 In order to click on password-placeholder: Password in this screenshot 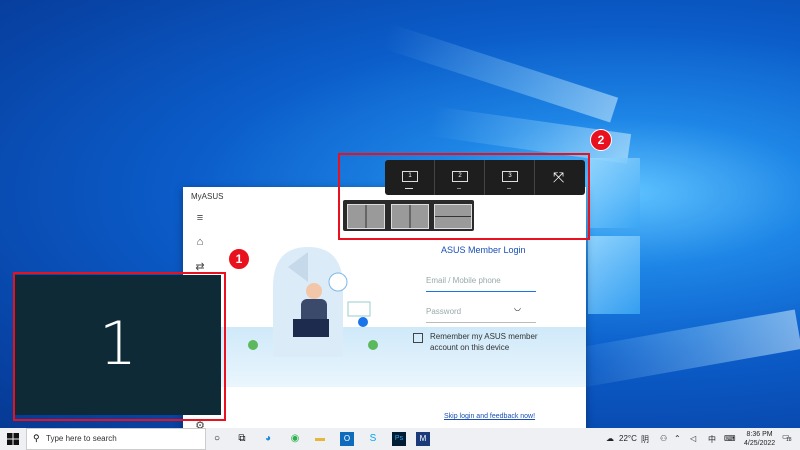, I will do `click(444, 311)`.